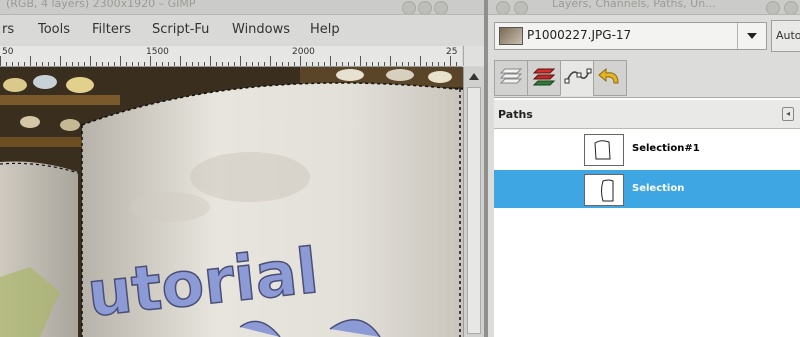 This screenshot has height=337, width=800. I want to click on dropdown-arrow, so click(751, 36).